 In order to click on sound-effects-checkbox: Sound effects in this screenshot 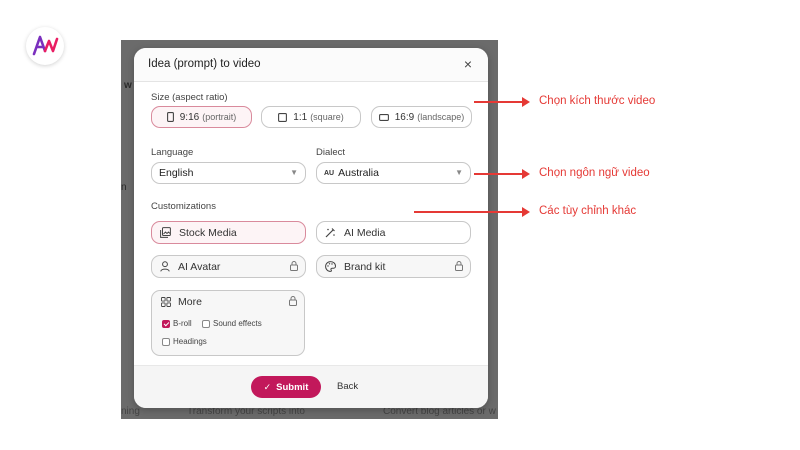, I will do `click(232, 323)`.